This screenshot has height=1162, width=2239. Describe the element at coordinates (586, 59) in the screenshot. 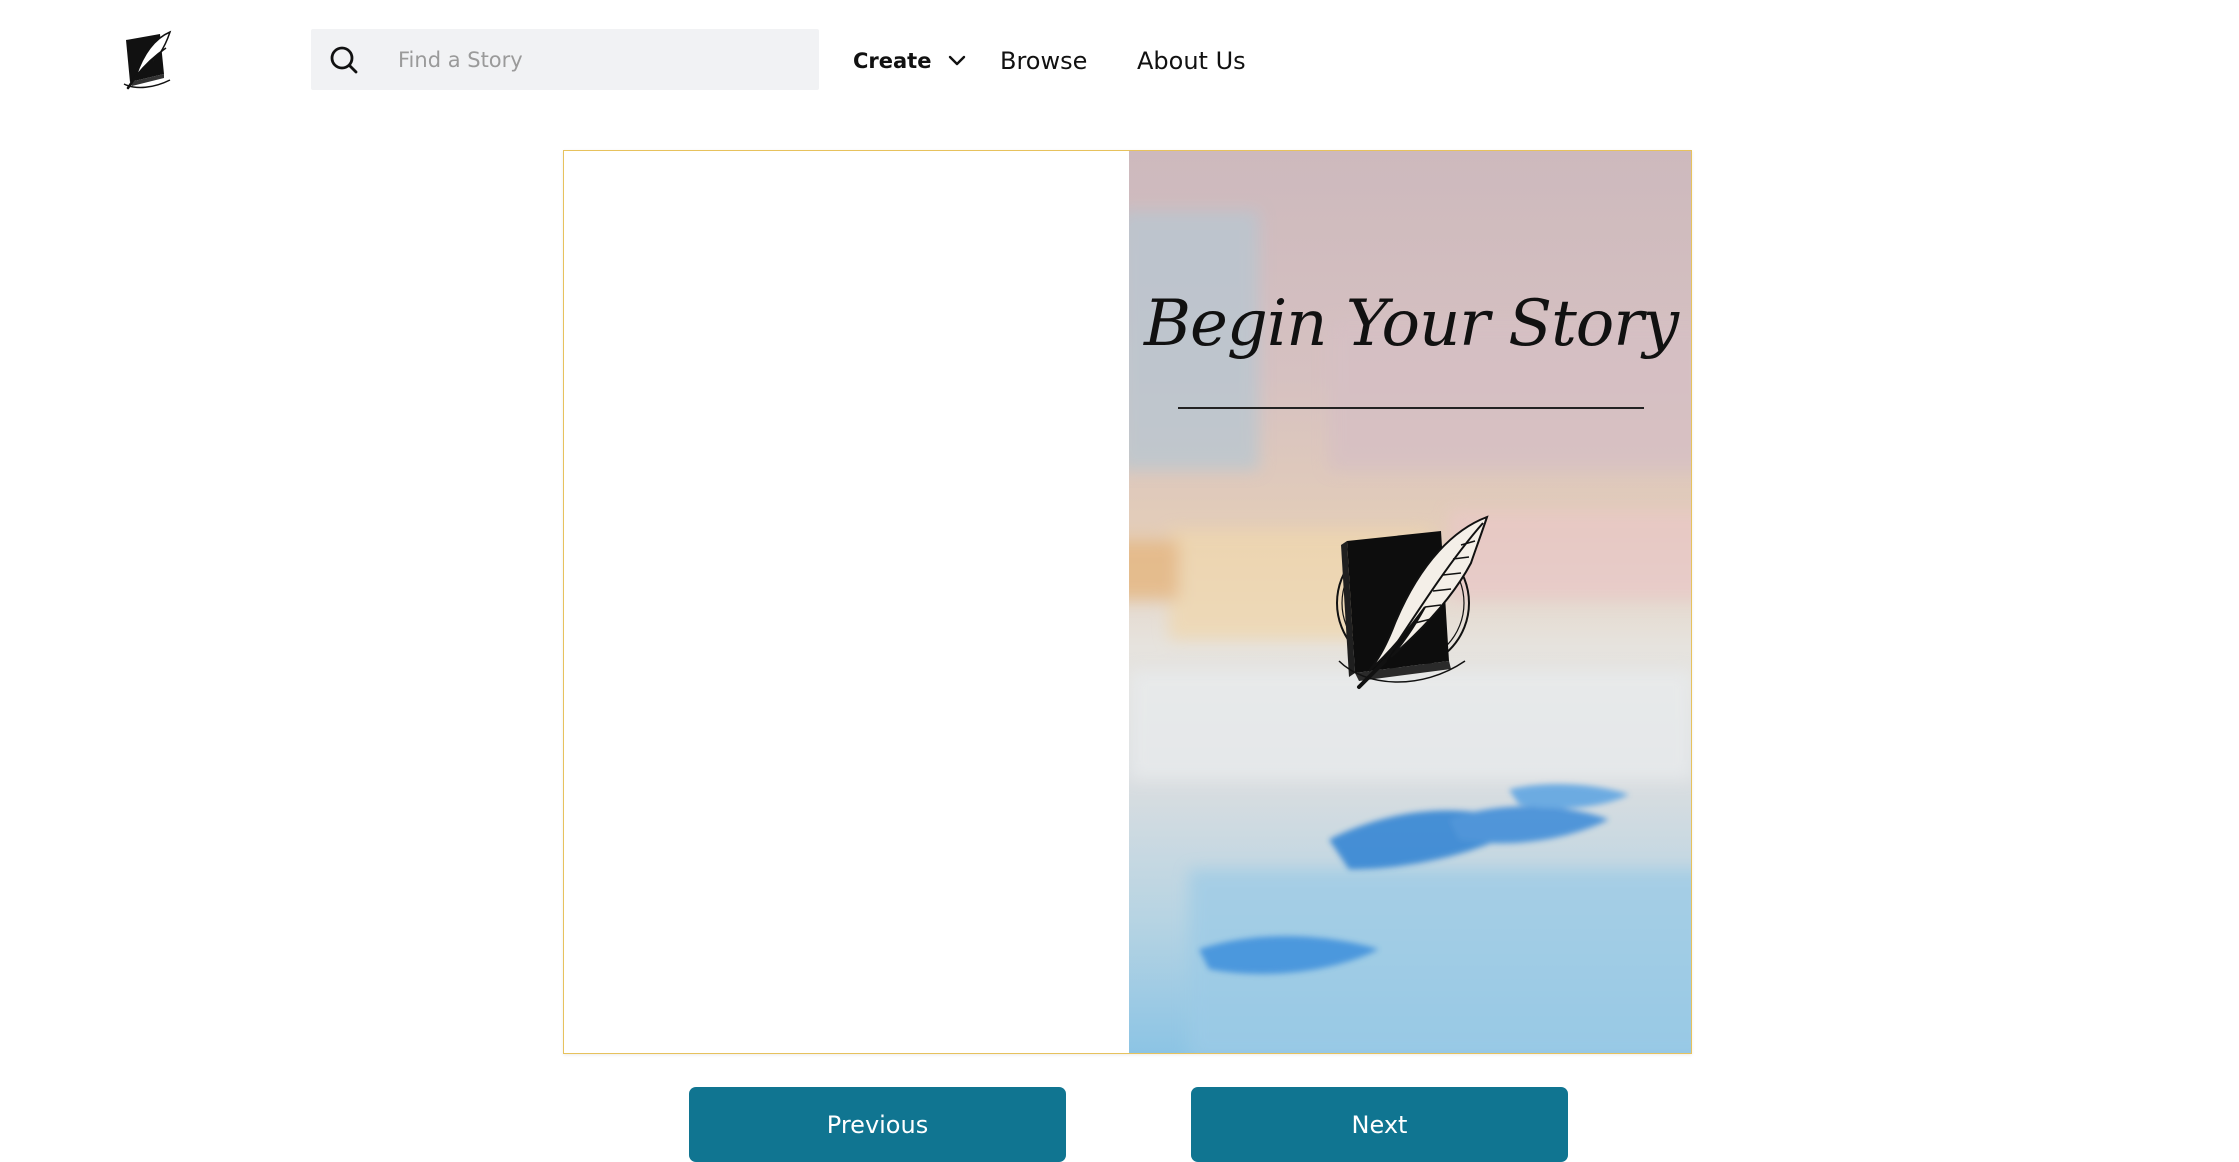

I see `search-input` at that location.